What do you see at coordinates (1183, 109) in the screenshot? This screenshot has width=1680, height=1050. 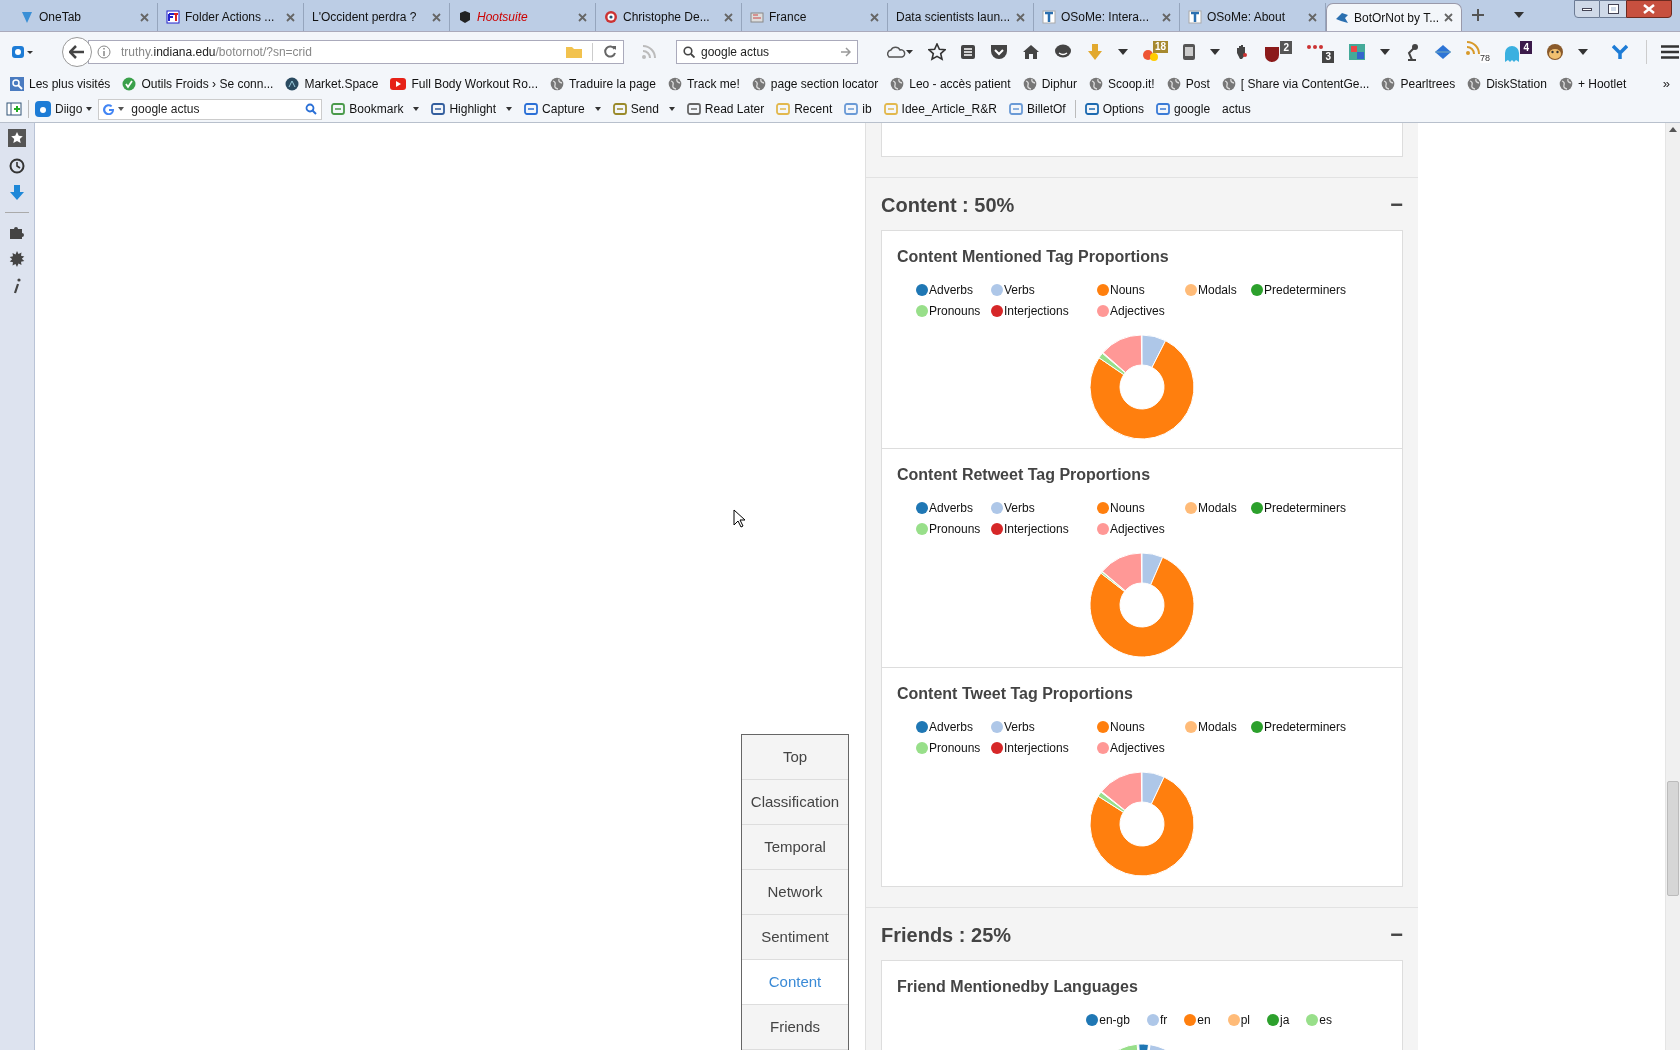 I see `toolbar-button: google` at bounding box center [1183, 109].